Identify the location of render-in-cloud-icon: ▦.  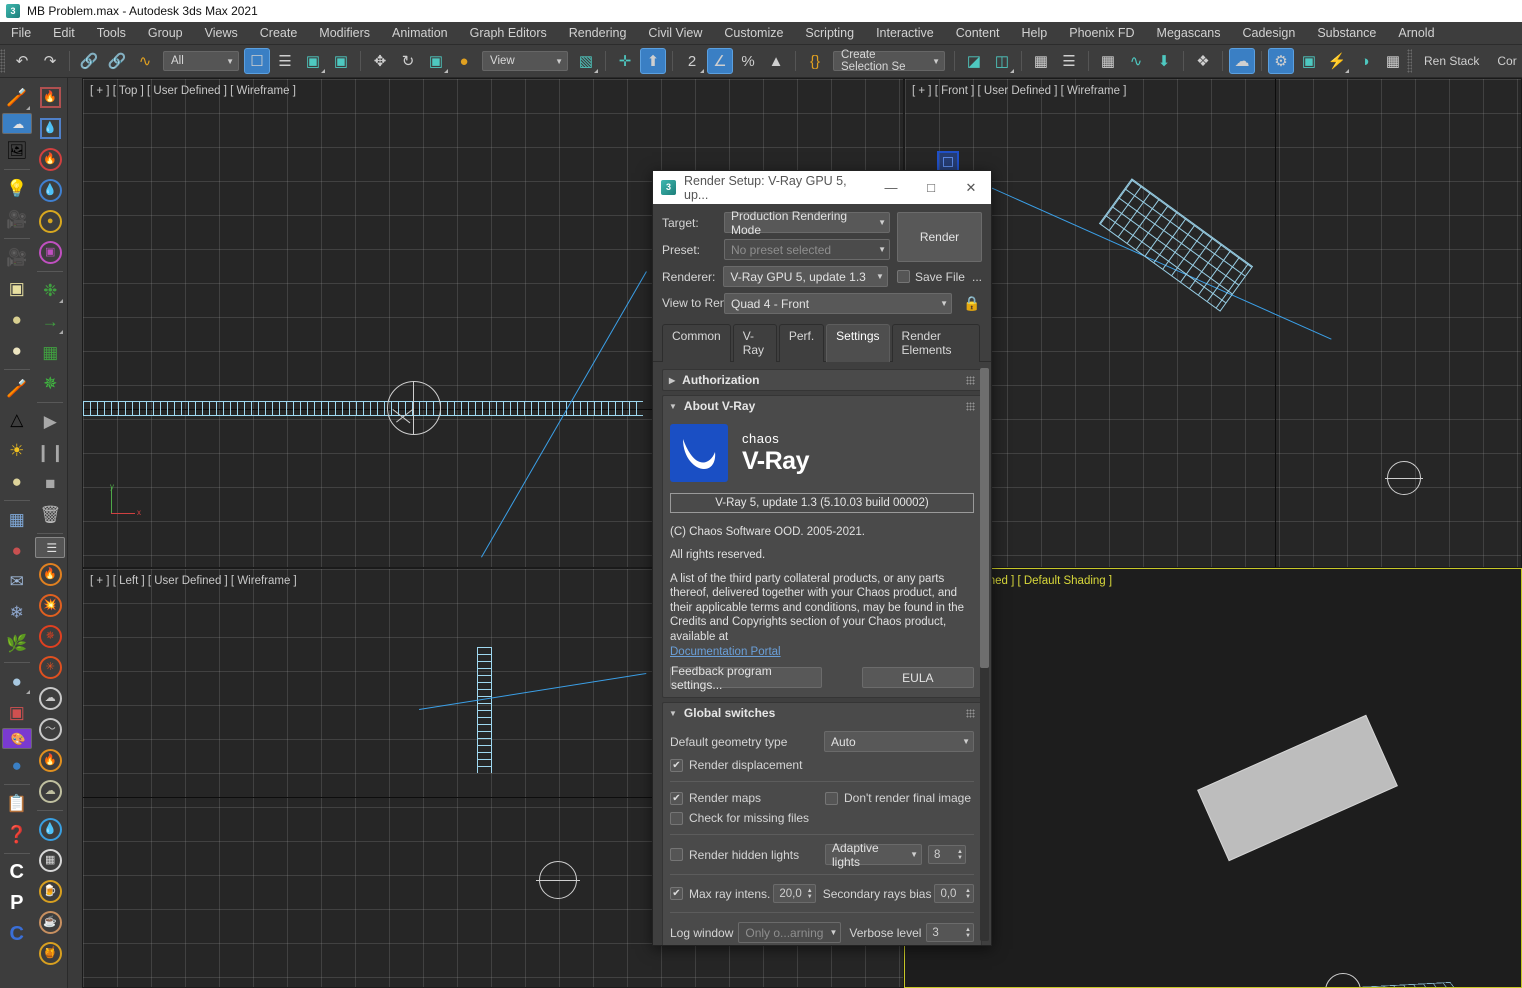
(1393, 61).